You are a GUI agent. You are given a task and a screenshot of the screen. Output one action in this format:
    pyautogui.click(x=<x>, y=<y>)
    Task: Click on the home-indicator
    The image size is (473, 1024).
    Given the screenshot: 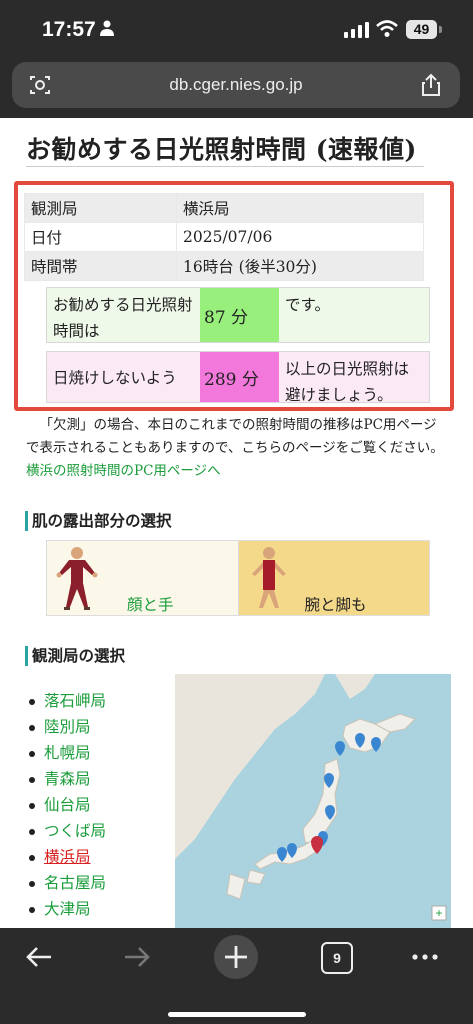 What is the action you would take?
    pyautogui.click(x=237, y=1014)
    